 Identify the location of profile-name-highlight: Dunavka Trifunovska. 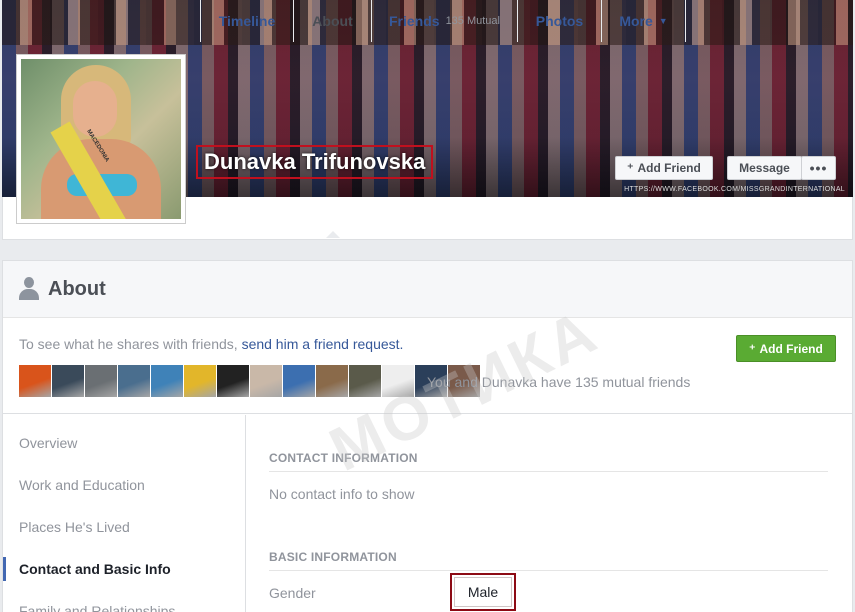
(315, 162).